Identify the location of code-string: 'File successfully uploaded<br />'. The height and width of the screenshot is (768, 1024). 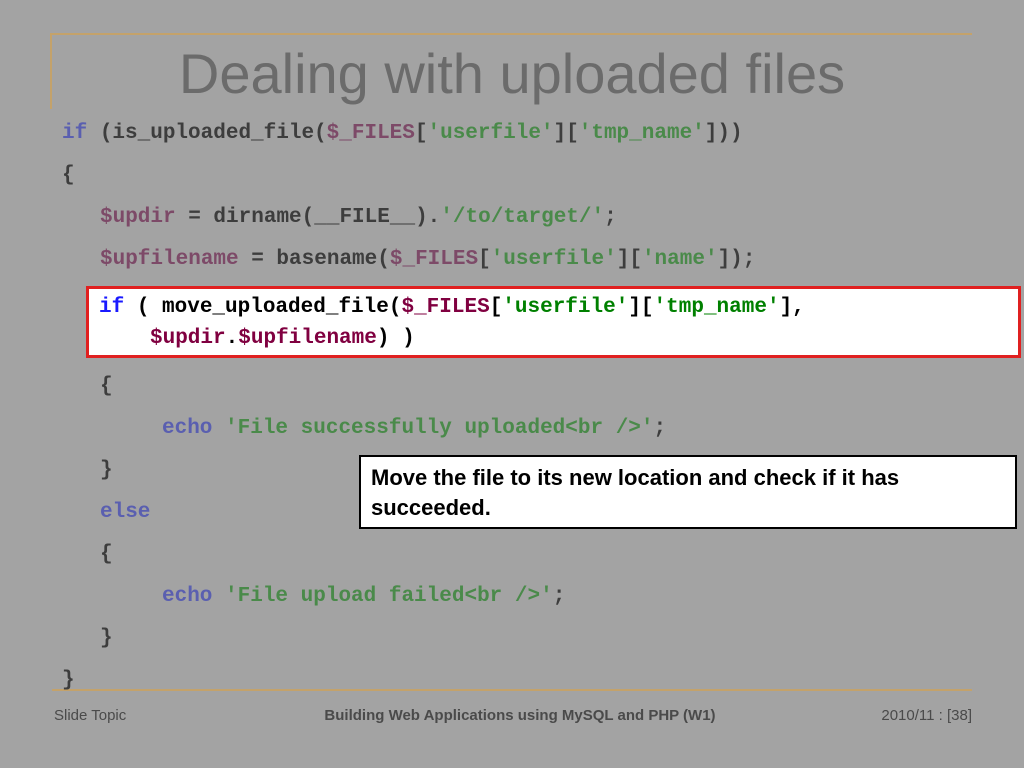
(433, 428).